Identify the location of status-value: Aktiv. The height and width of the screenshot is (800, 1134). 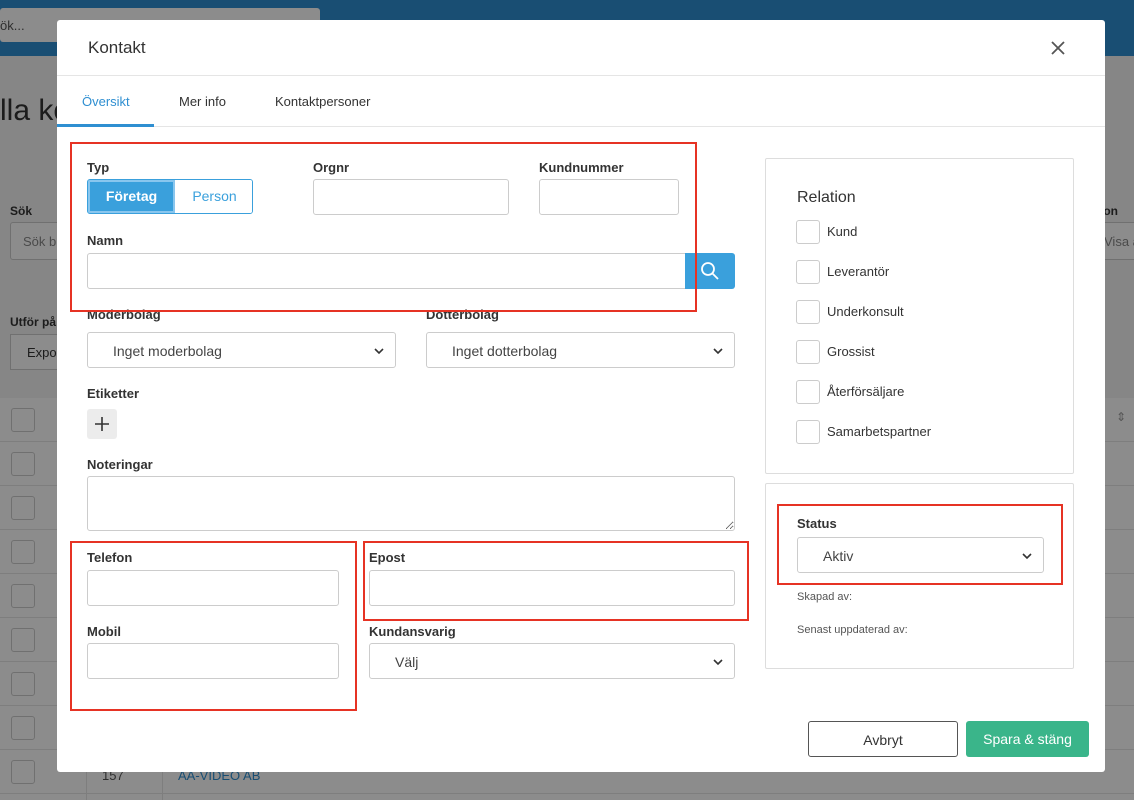
(838, 556).